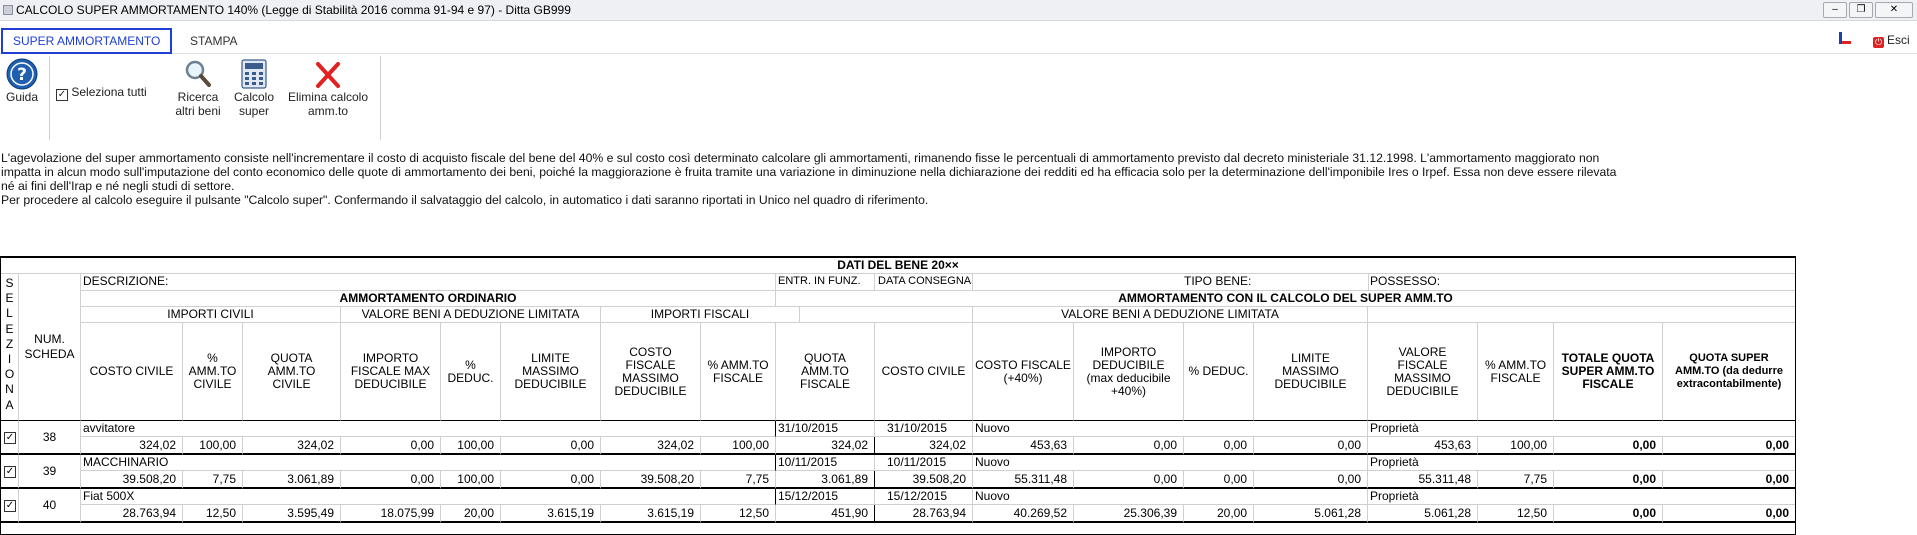 The width and height of the screenshot is (1917, 535). What do you see at coordinates (825, 497) in the screenshot?
I see `entr-funz-cell: 15/12/2015` at bounding box center [825, 497].